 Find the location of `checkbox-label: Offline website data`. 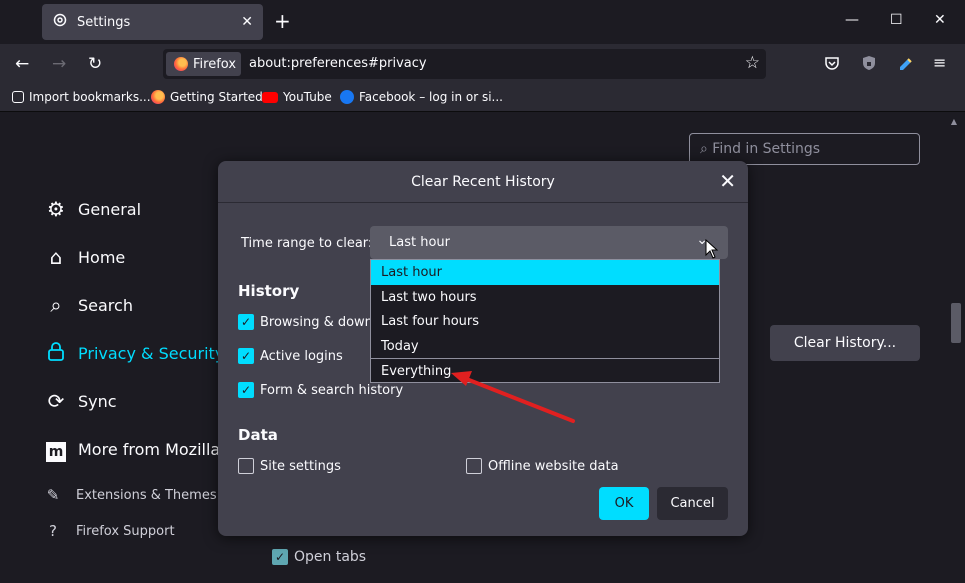

checkbox-label: Offline website data is located at coordinates (553, 466).